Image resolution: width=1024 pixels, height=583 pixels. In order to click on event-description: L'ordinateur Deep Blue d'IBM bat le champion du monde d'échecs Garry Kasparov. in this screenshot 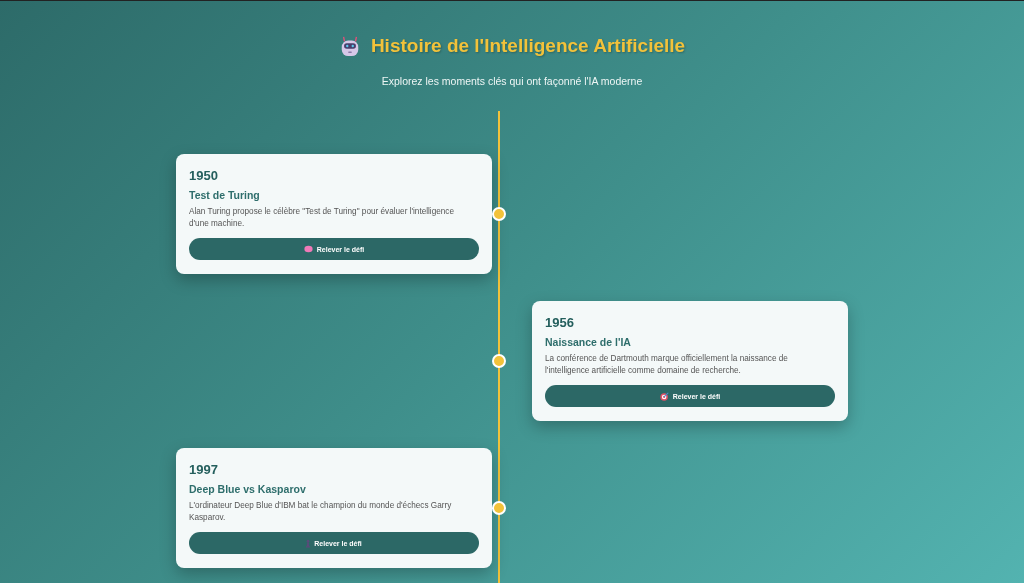, I will do `click(321, 512)`.